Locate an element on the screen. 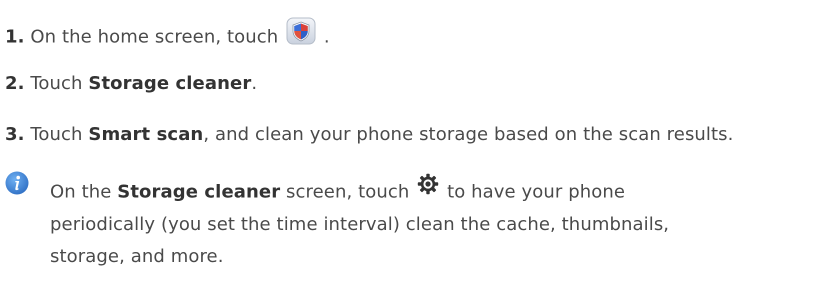 This screenshot has width=818, height=307. phone-manager-shield-icon is located at coordinates (301, 34).